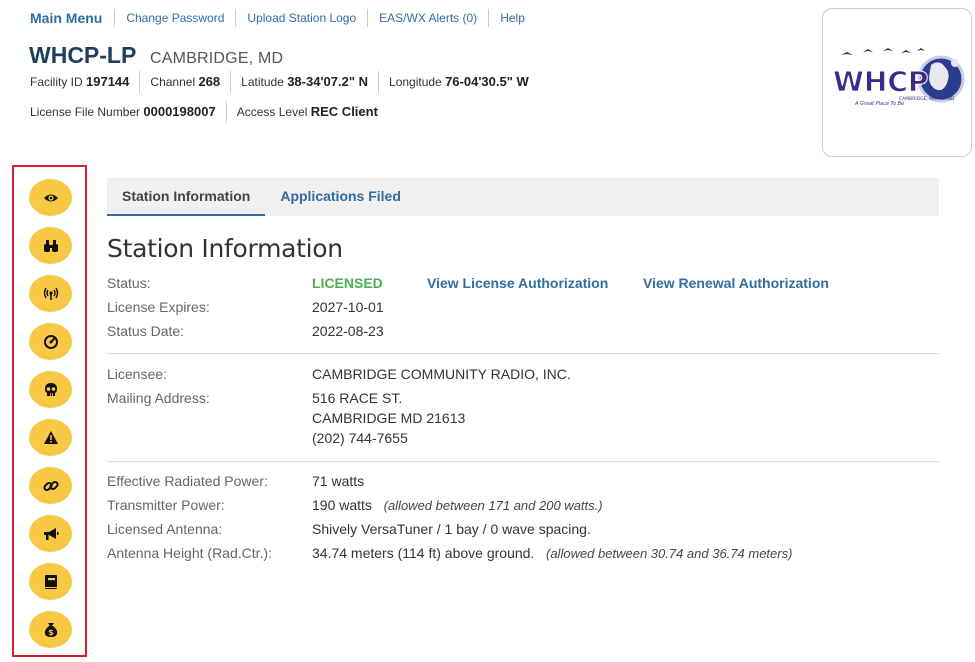 This screenshot has width=975, height=662. Describe the element at coordinates (880, 81) in the screenshot. I see `logo-text: WHCP` at that location.